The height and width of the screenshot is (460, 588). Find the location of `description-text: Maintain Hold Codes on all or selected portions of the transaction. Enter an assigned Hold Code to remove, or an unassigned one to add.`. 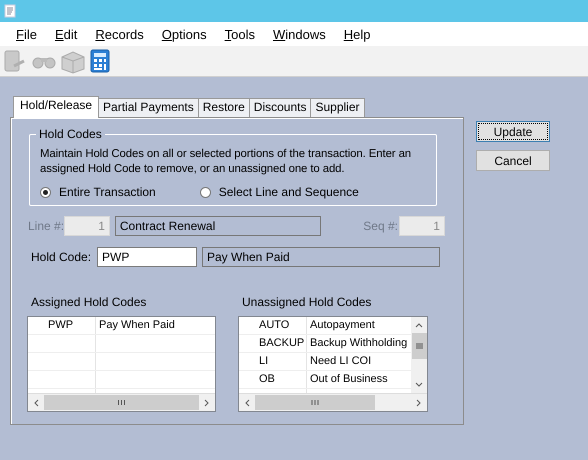

description-text: Maintain Hold Codes on all or selected portions of the transaction. Enter an assigned Hold Code to remove, or an unassigned one to add. is located at coordinates (226, 162).